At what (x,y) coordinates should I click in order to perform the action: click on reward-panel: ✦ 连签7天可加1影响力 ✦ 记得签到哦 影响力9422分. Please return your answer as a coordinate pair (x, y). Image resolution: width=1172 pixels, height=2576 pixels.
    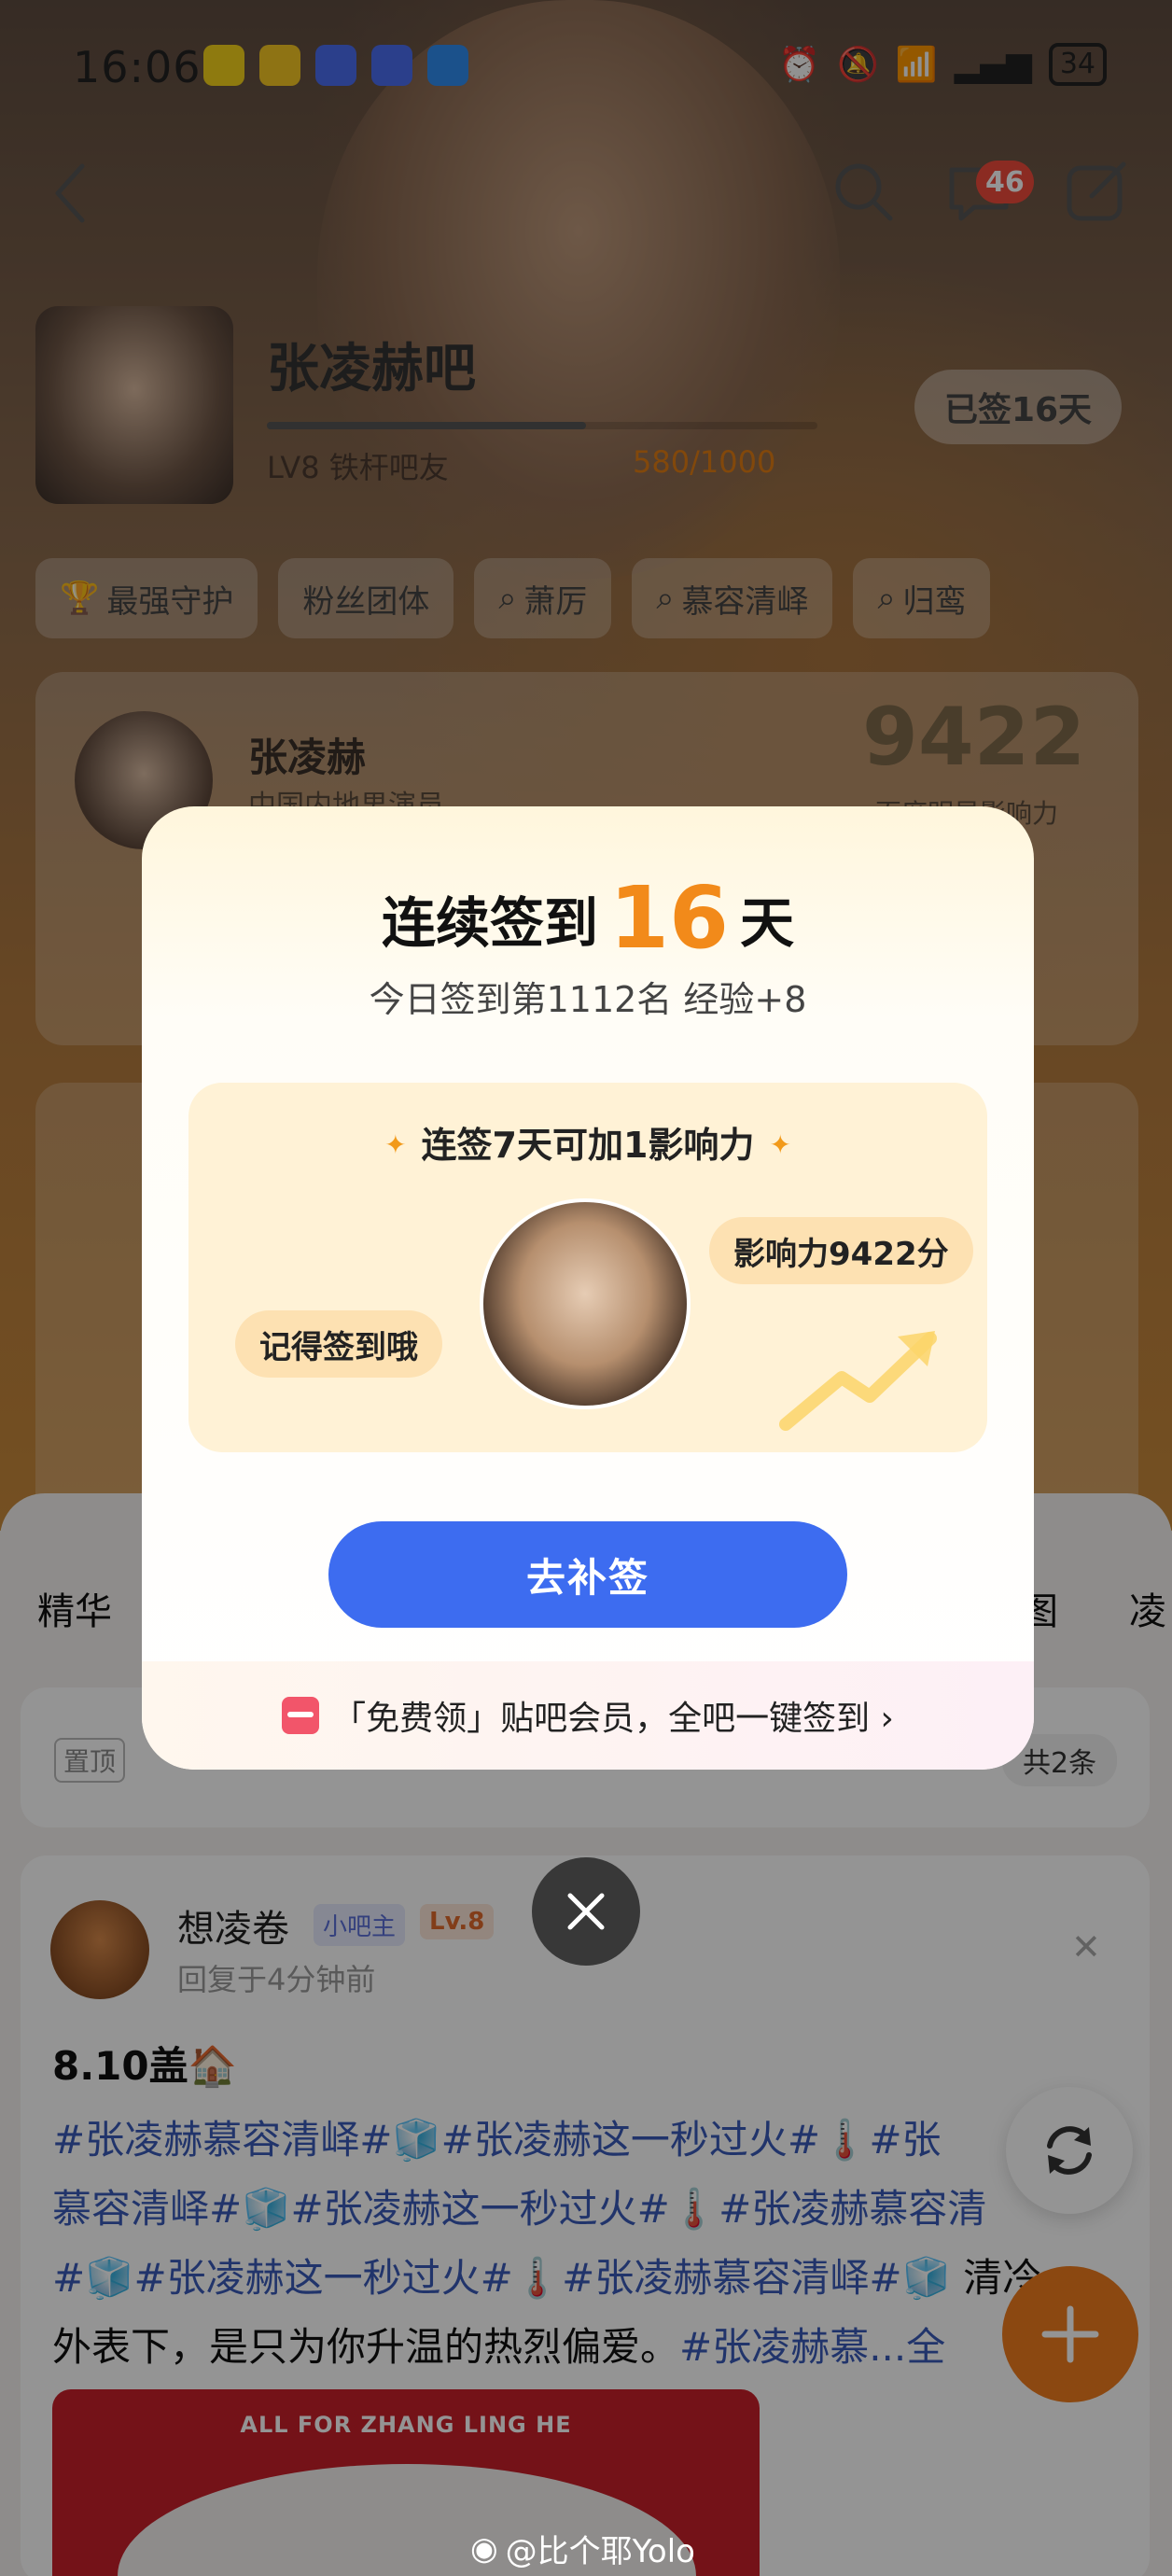
    Looking at the image, I should click on (587, 1267).